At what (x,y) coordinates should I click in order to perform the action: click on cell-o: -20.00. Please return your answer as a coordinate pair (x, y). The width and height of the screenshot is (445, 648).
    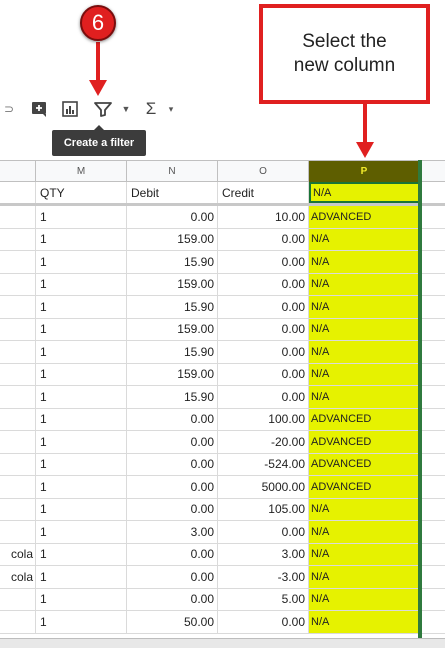
    Looking at the image, I should click on (263, 442).